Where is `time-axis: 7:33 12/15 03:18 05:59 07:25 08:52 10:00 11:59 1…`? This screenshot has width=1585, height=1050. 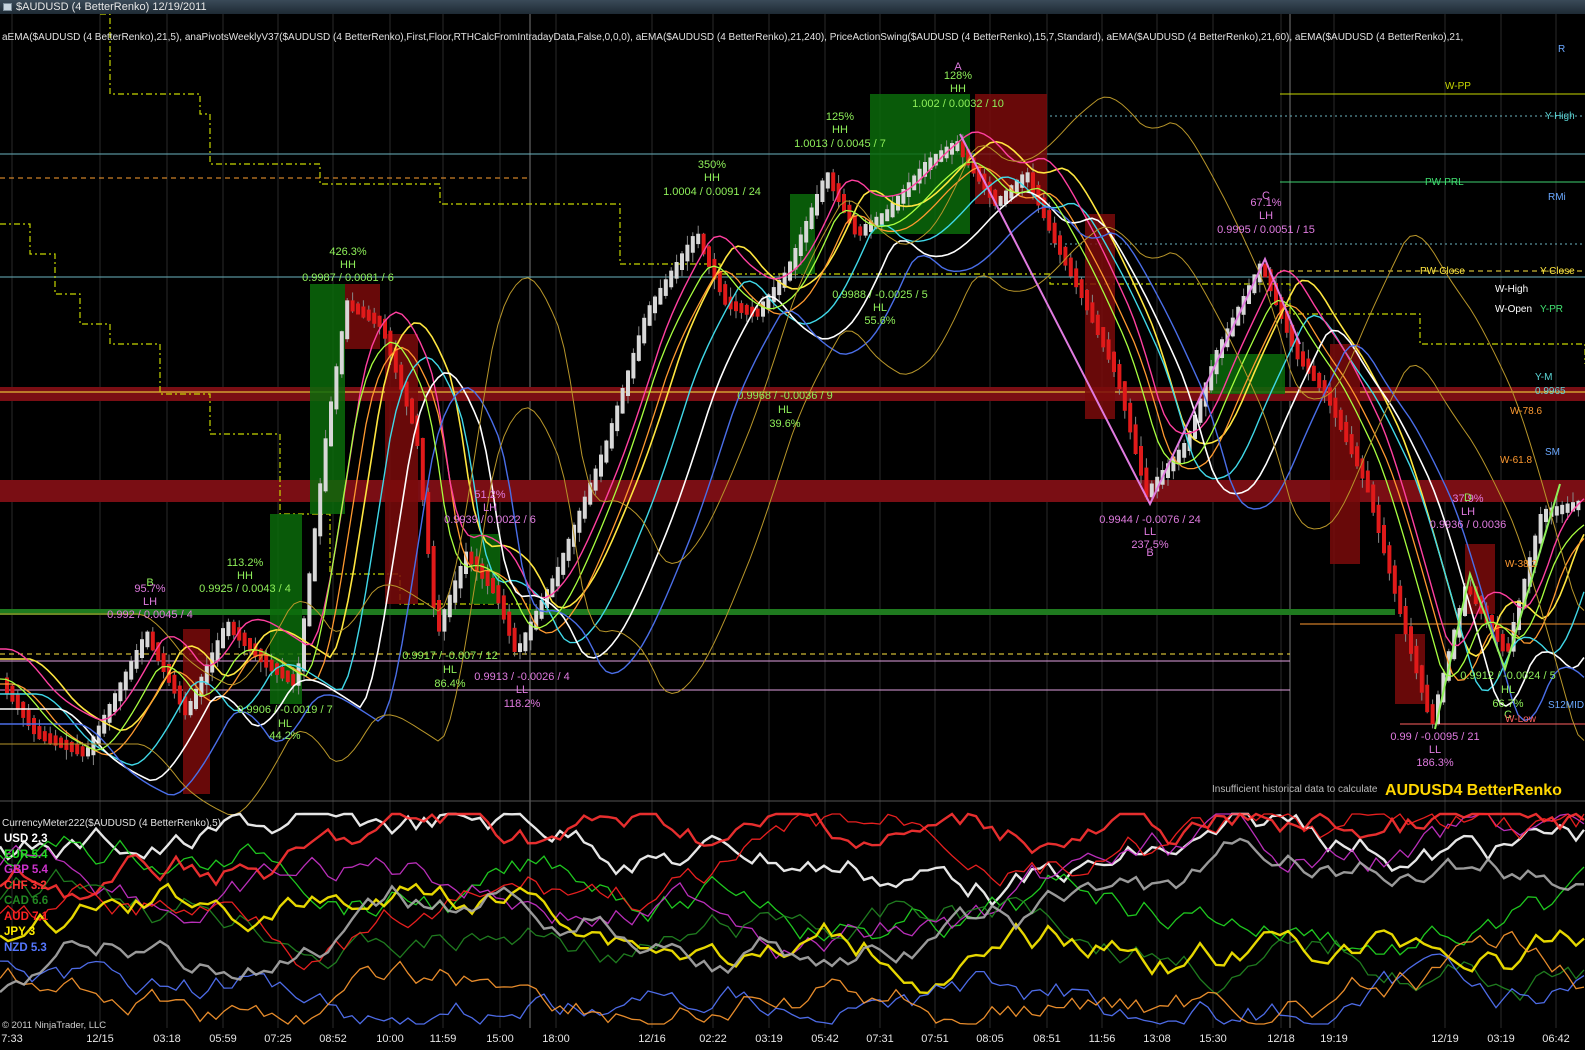 time-axis: 7:33 12/15 03:18 05:59 07:25 08:52 10:00 11:59 1… is located at coordinates (792, 1039).